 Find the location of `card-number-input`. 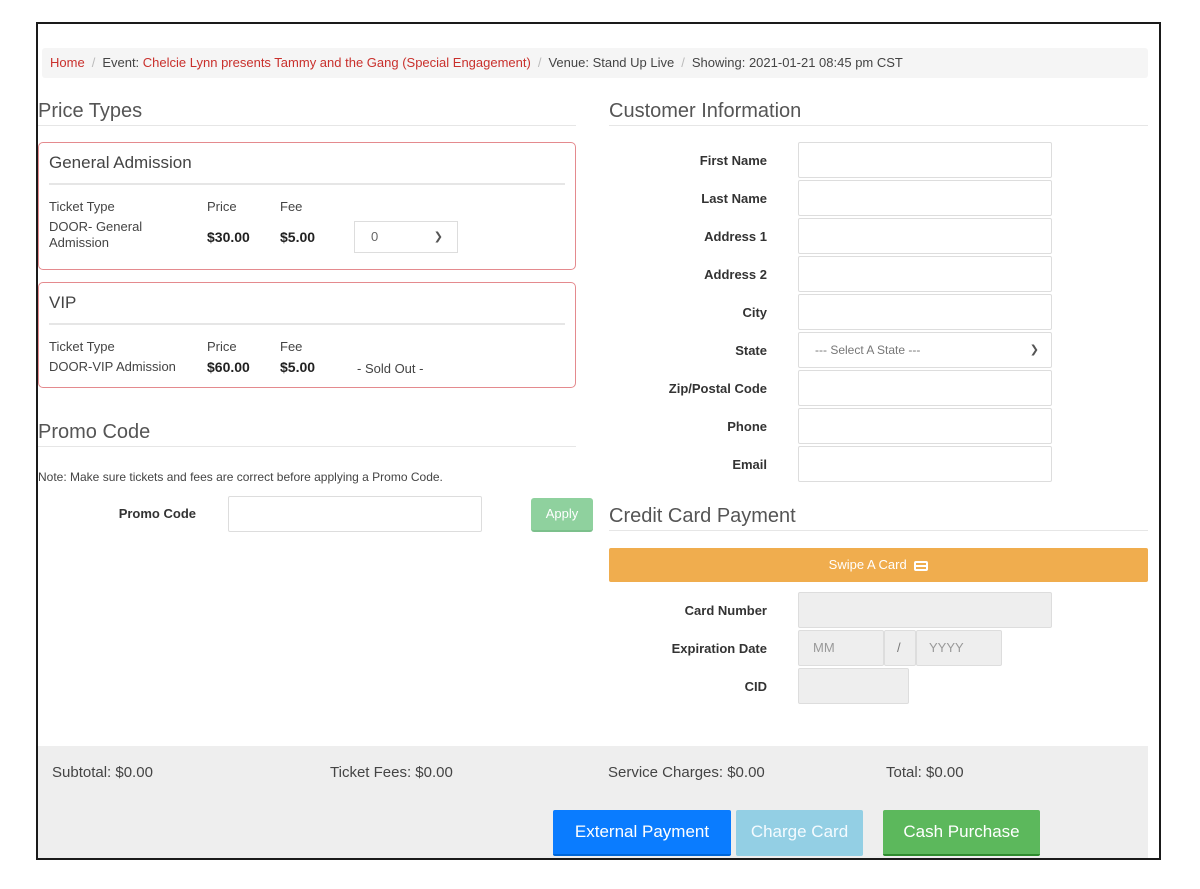

card-number-input is located at coordinates (925, 610).